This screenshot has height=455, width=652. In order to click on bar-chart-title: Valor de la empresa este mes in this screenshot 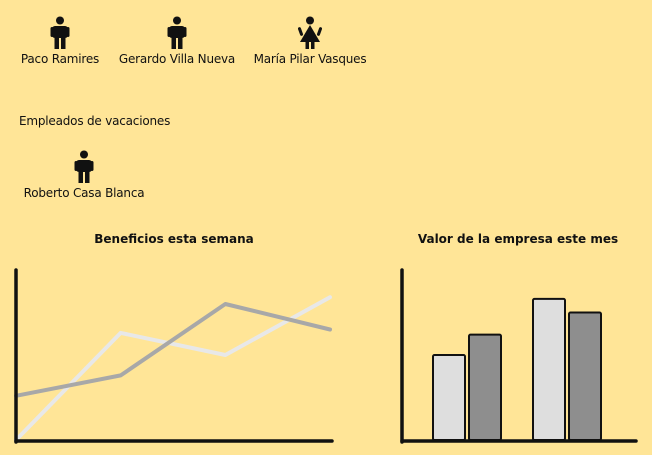, I will do `click(518, 239)`.